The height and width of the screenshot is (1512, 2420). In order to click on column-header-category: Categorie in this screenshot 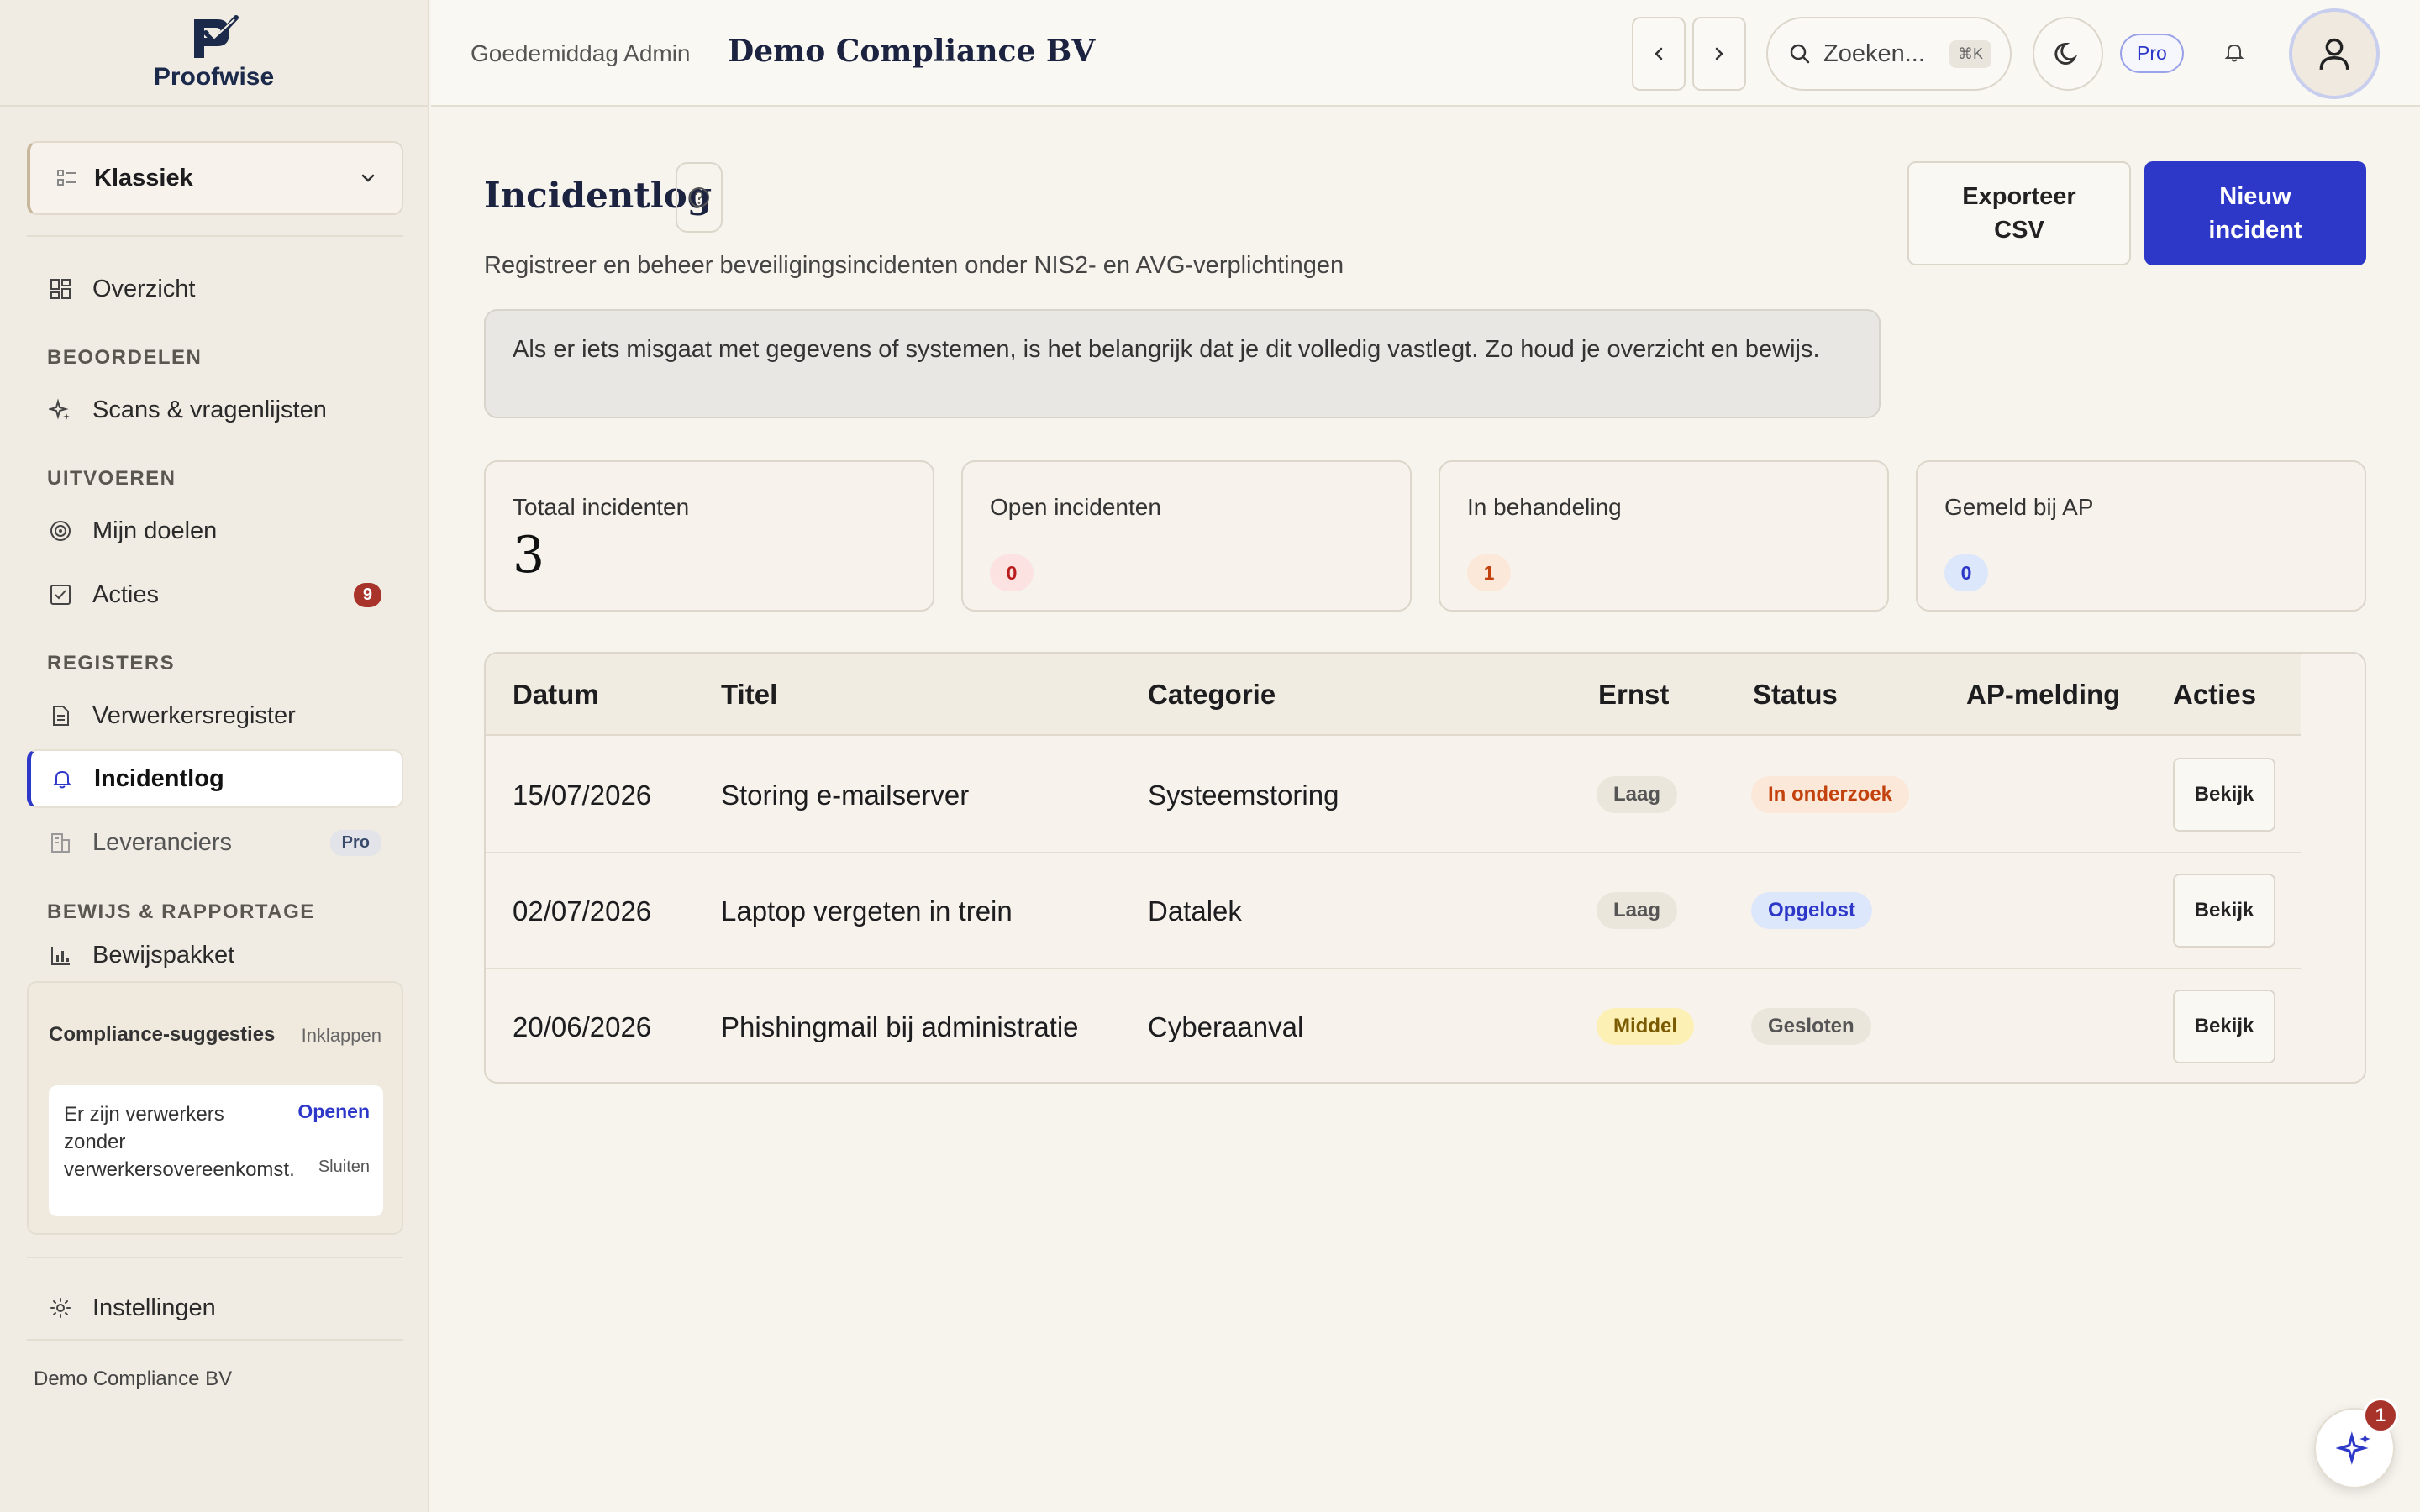, I will do `click(1212, 695)`.